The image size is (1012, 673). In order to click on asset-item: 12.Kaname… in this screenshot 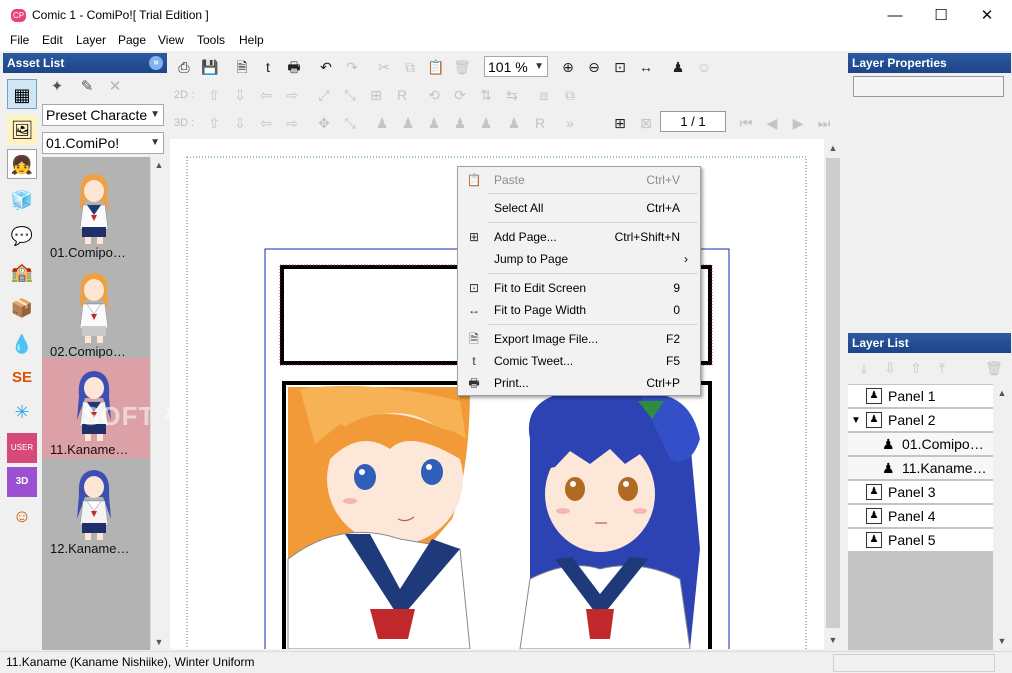, I will do `click(96, 507)`.